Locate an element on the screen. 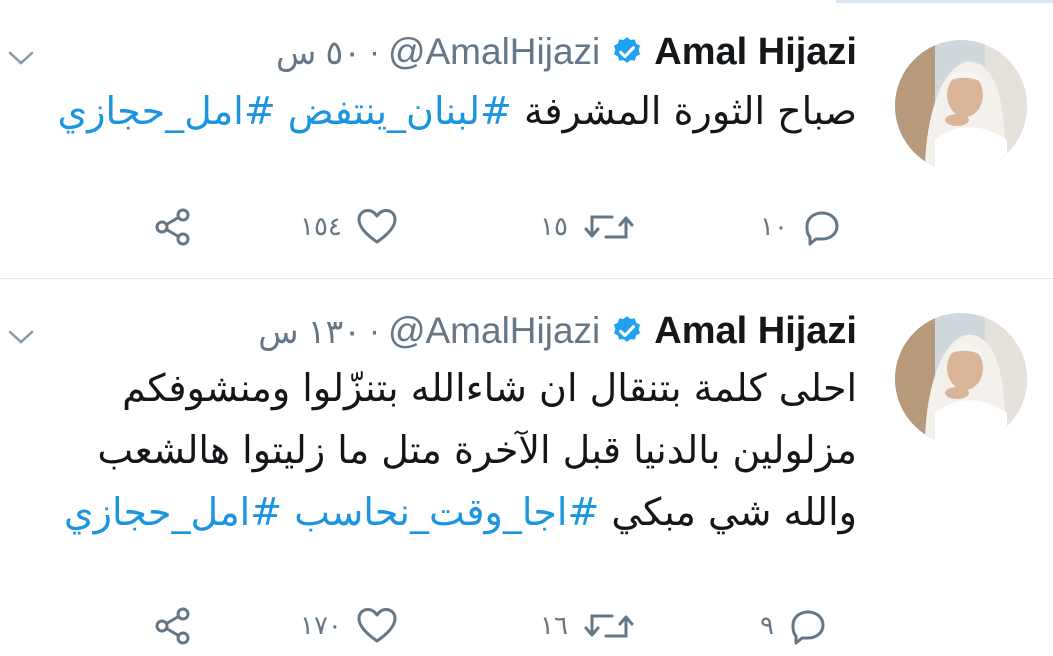 The image size is (1053, 656). tweet-time: ١٣٠ س is located at coordinates (309, 331).